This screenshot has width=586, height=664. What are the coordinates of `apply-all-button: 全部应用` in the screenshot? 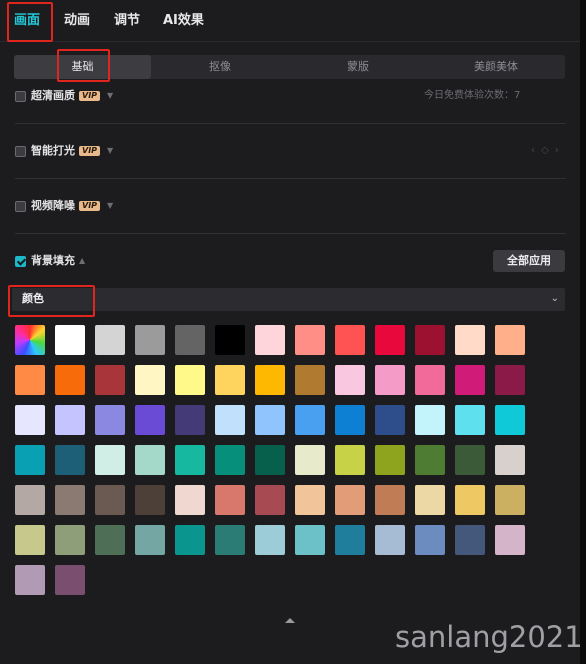 It's located at (529, 261).